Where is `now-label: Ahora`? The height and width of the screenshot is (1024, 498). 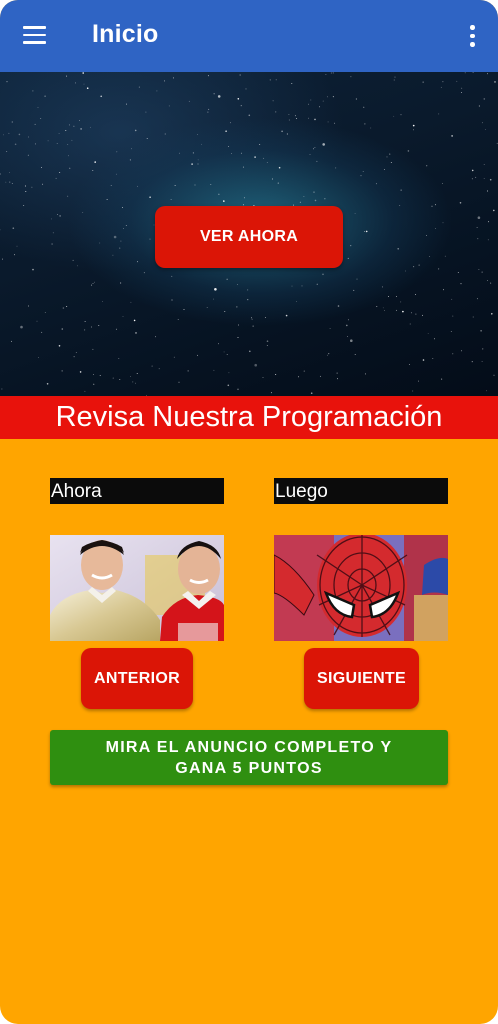
now-label: Ahora is located at coordinates (137, 491).